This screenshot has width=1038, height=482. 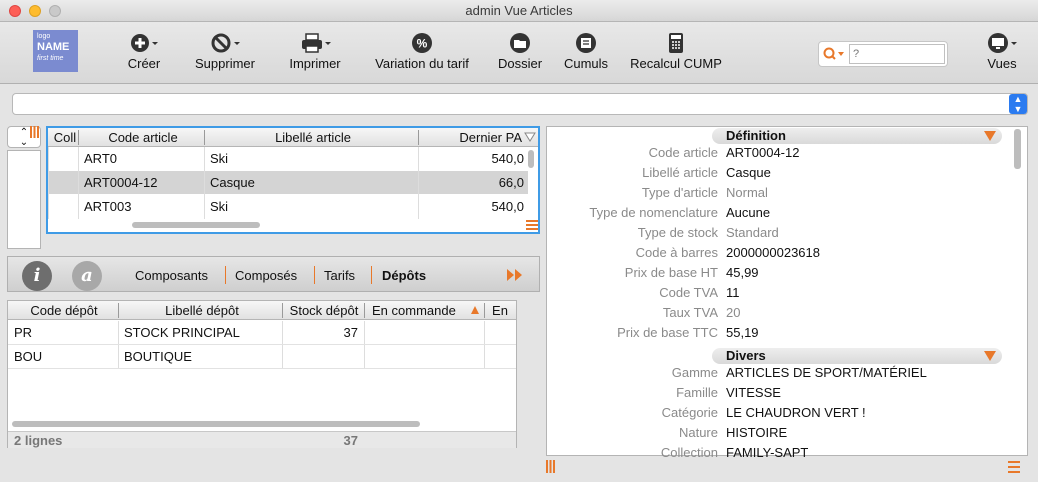 I want to click on field-value: ARTICLES DE SPORT/MATÉRIEL, so click(x=826, y=372).